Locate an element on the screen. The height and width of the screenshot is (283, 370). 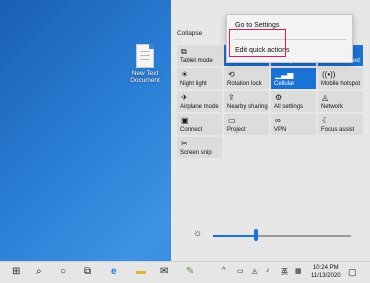
tile-tablet-mode: ⧉ Tablet mode is located at coordinates (199, 55).